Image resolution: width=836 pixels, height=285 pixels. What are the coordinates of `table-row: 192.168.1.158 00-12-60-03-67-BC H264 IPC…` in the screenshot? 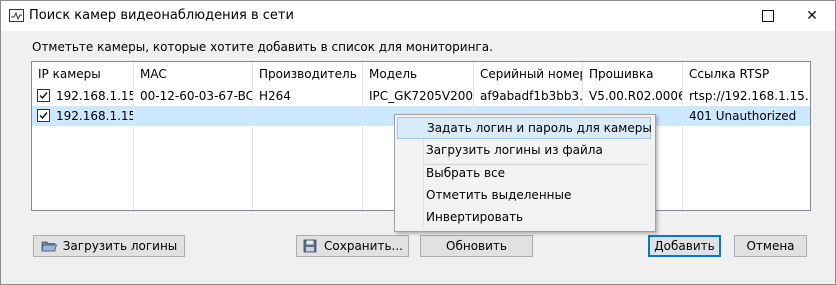 It's located at (421, 96).